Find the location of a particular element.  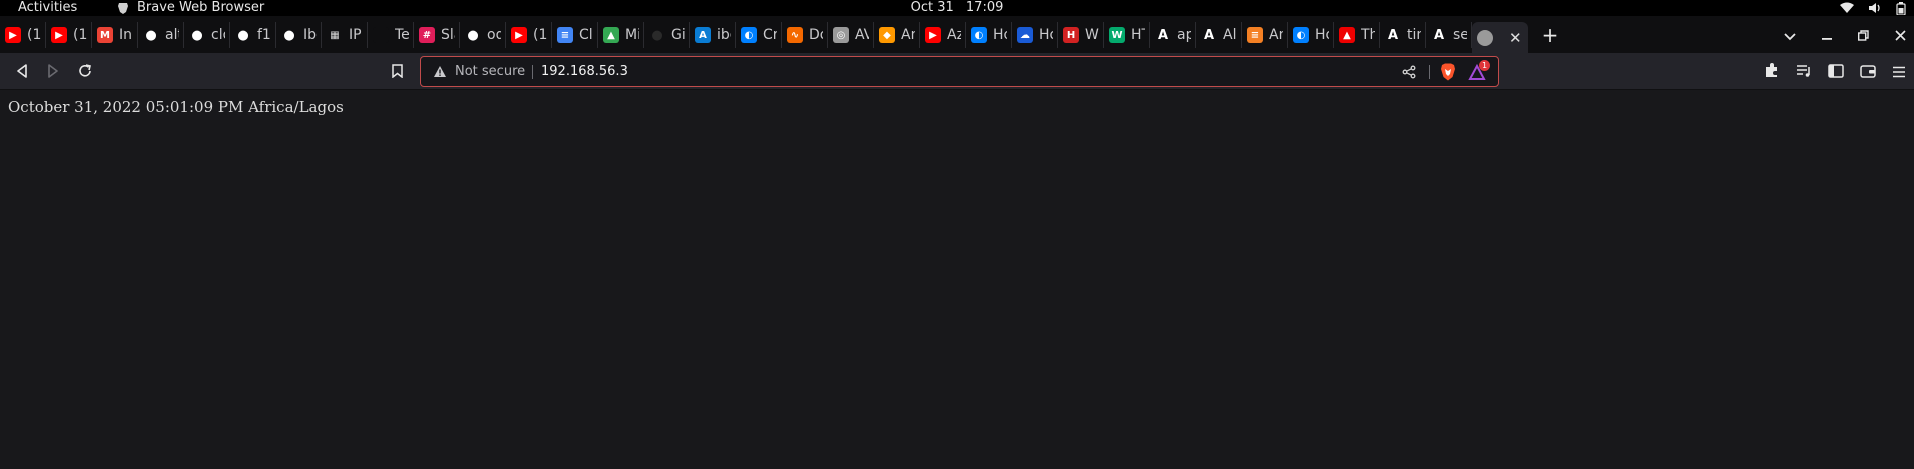

sidebar-button is located at coordinates (1836, 72).